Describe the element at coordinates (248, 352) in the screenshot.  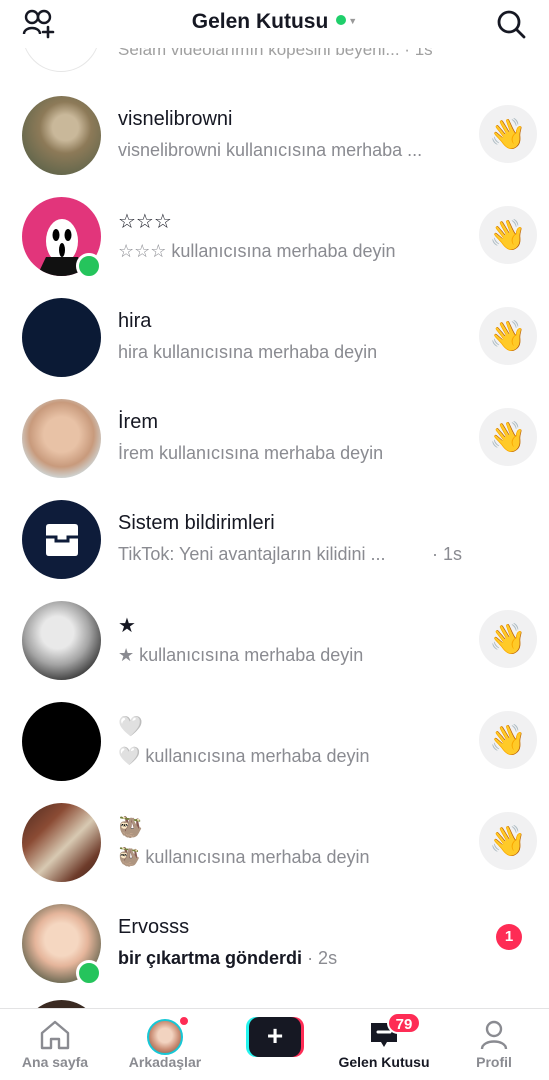
I see `message-preview: hira kullanıcısına merhaba deyin` at that location.